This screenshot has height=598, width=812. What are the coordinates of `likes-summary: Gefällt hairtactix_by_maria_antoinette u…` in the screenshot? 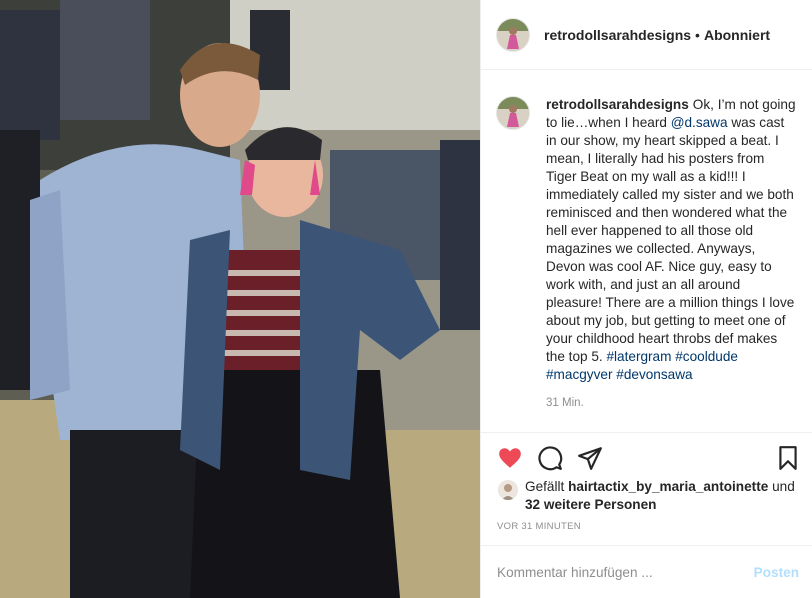 It's located at (646, 496).